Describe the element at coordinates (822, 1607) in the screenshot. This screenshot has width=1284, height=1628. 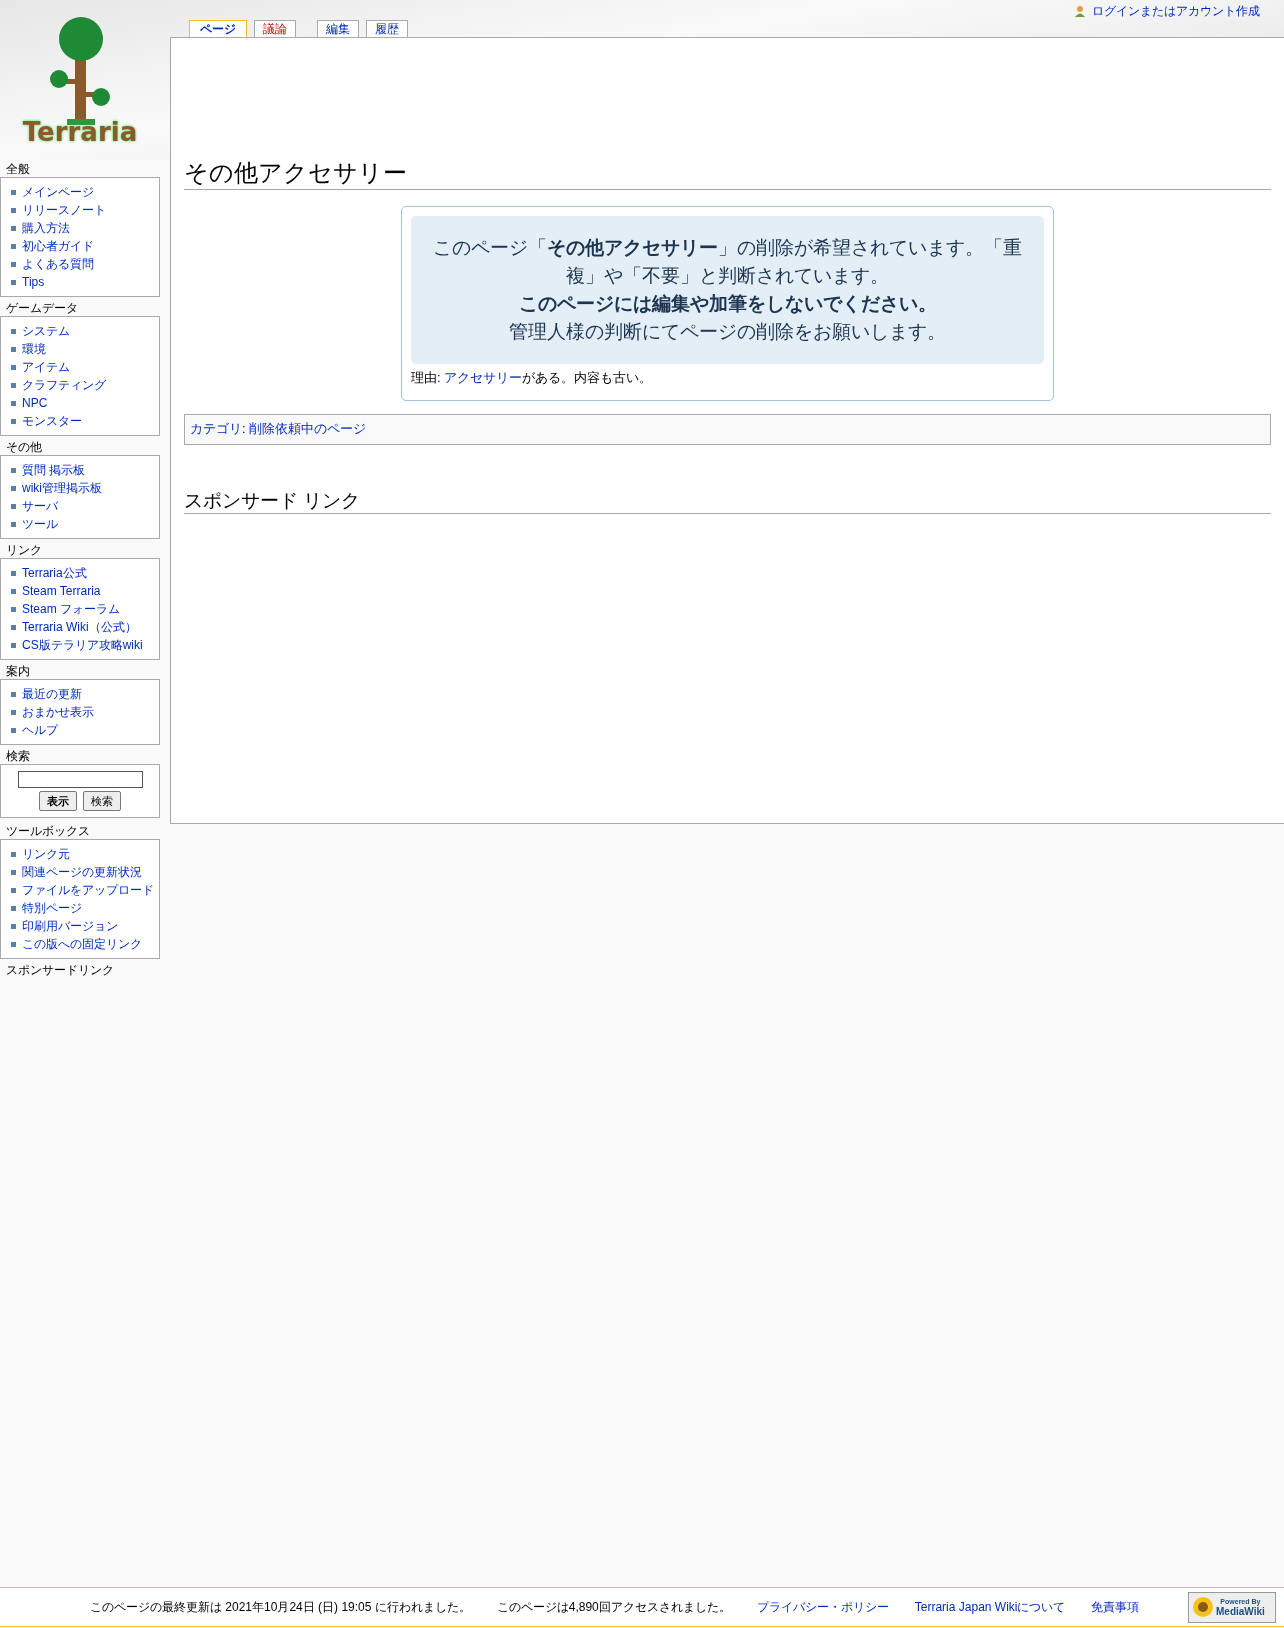
I see `footer-link: プライバシー・ポリシー` at that location.